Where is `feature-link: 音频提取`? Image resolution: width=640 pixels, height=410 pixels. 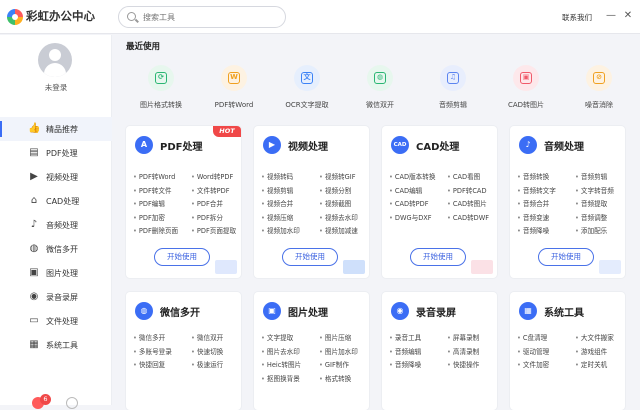 feature-link: 音频提取 is located at coordinates (591, 203).